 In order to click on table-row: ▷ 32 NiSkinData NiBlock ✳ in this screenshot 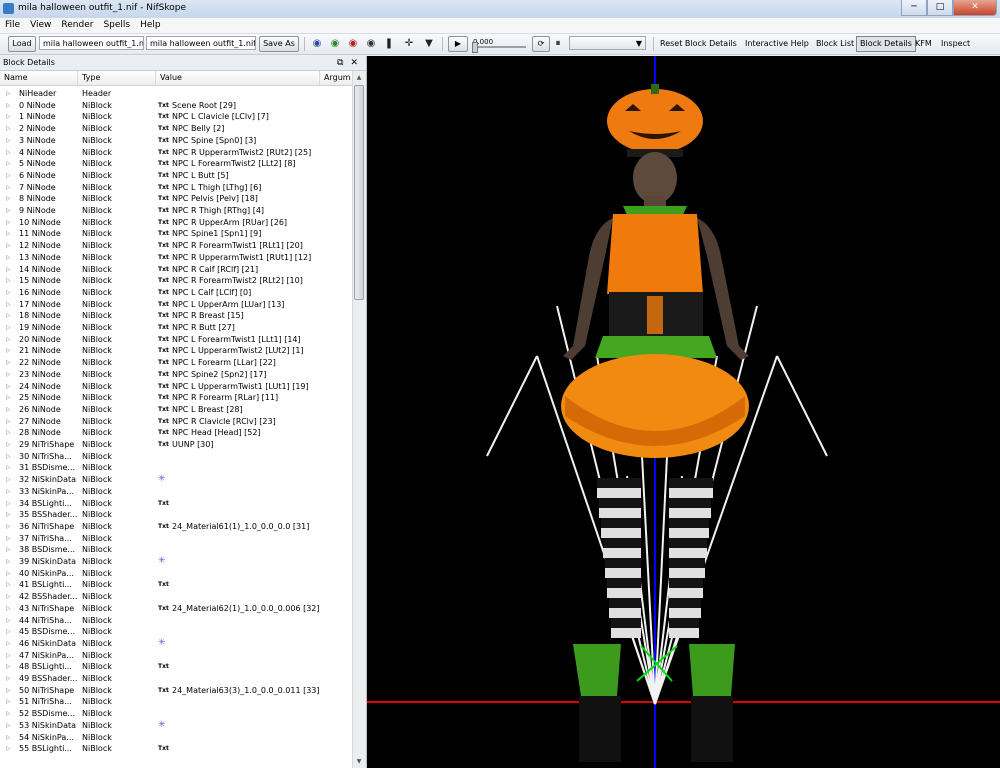, I will do `click(176, 480)`.